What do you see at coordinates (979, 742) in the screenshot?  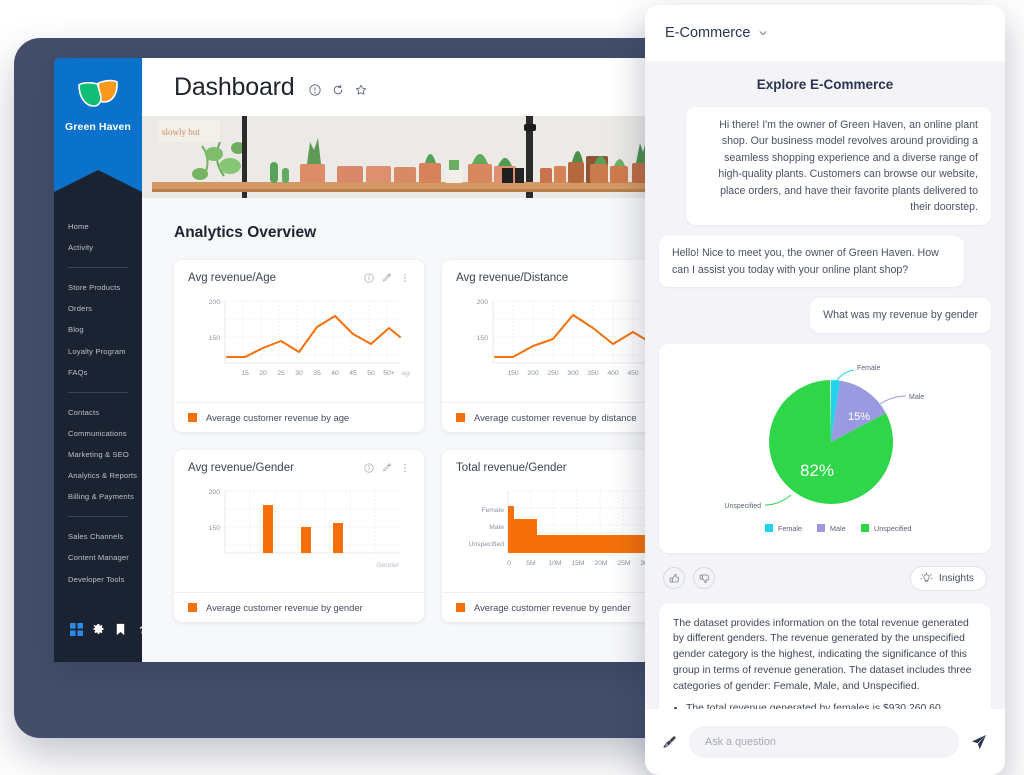 I see `send-icon` at bounding box center [979, 742].